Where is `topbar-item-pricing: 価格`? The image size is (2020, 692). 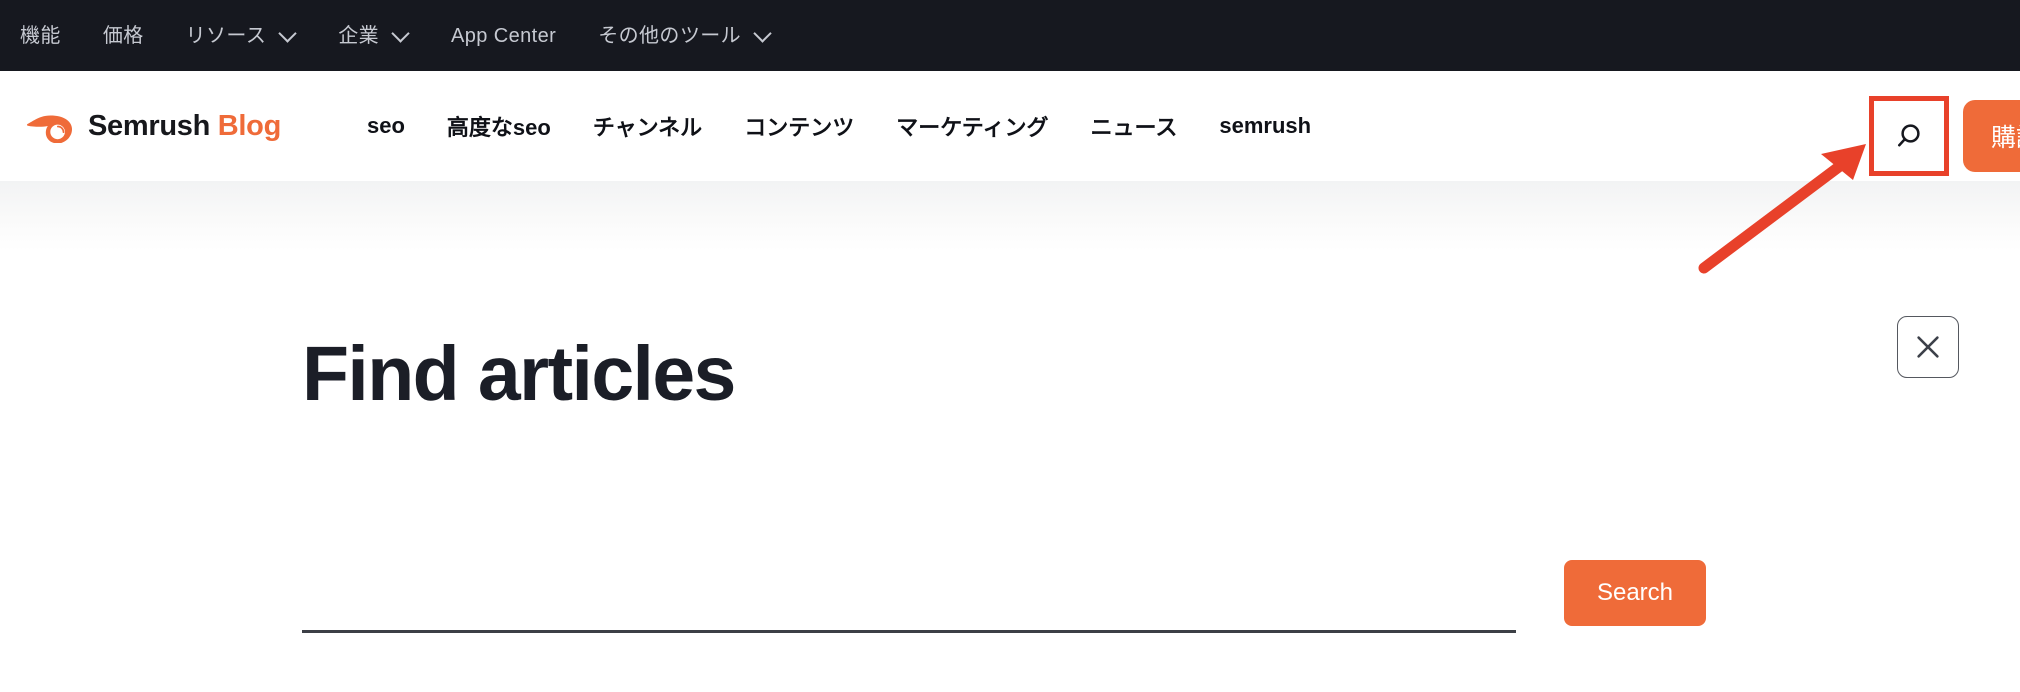 topbar-item-pricing: 価格 is located at coordinates (123, 36).